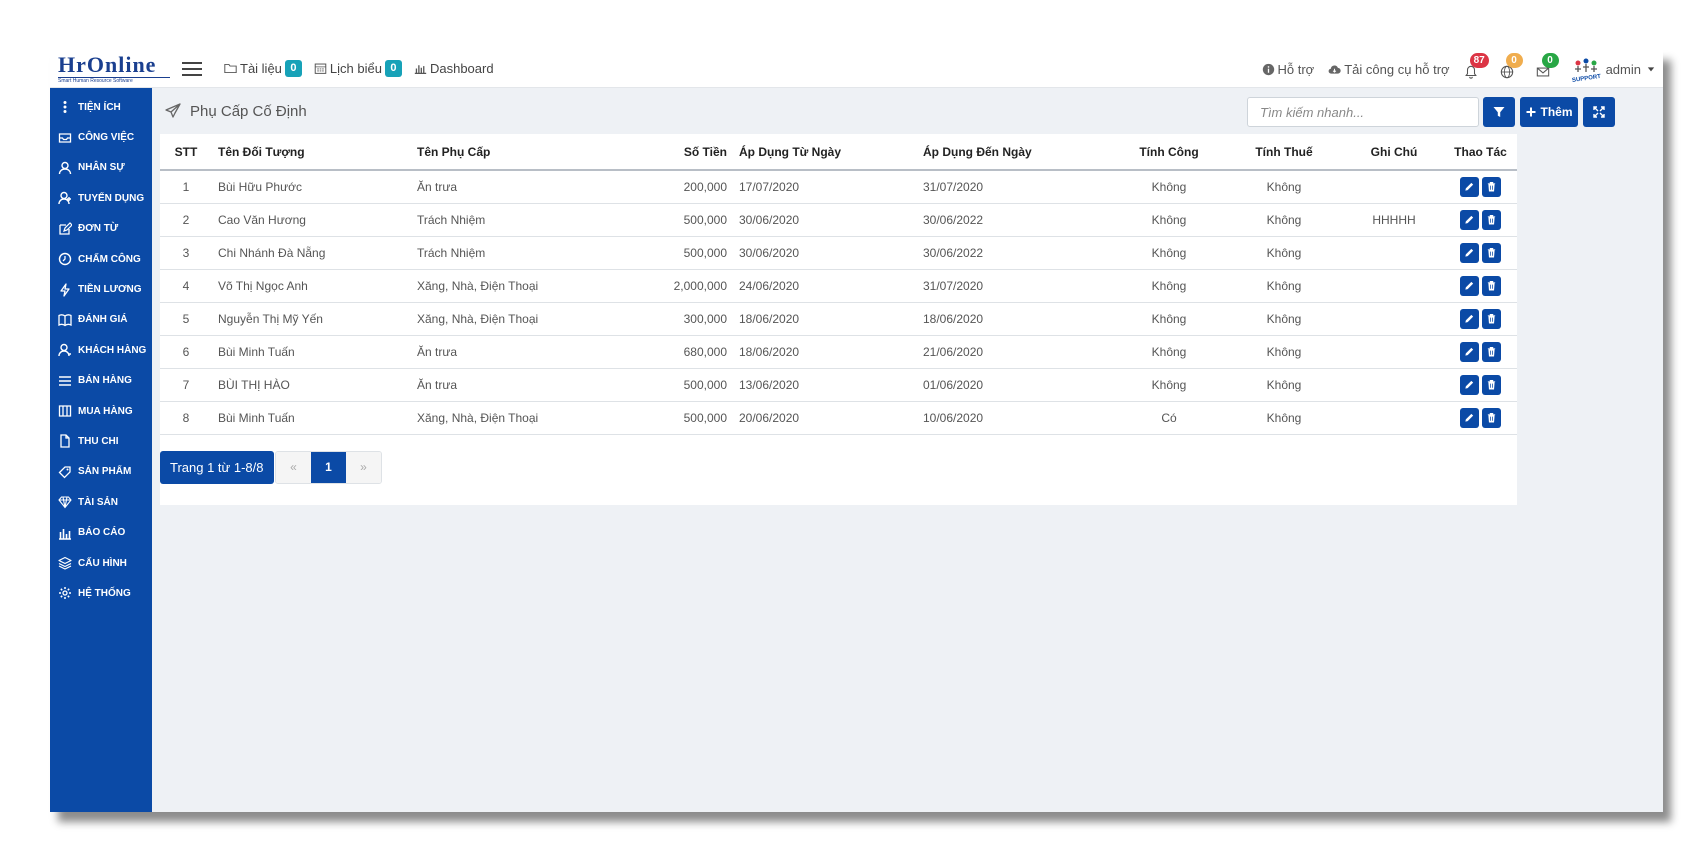  Describe the element at coordinates (311, 152) in the screenshot. I see `col-name: Tên Đối Tượng` at that location.